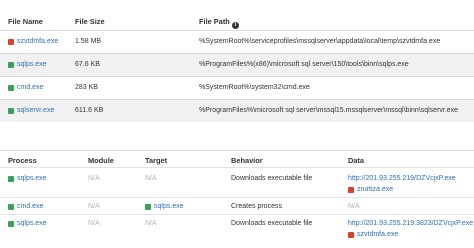 The height and width of the screenshot is (248, 474). What do you see at coordinates (254, 87) in the screenshot?
I see `file-path: %SystemRoot%\system32\cmd.exe` at bounding box center [254, 87].